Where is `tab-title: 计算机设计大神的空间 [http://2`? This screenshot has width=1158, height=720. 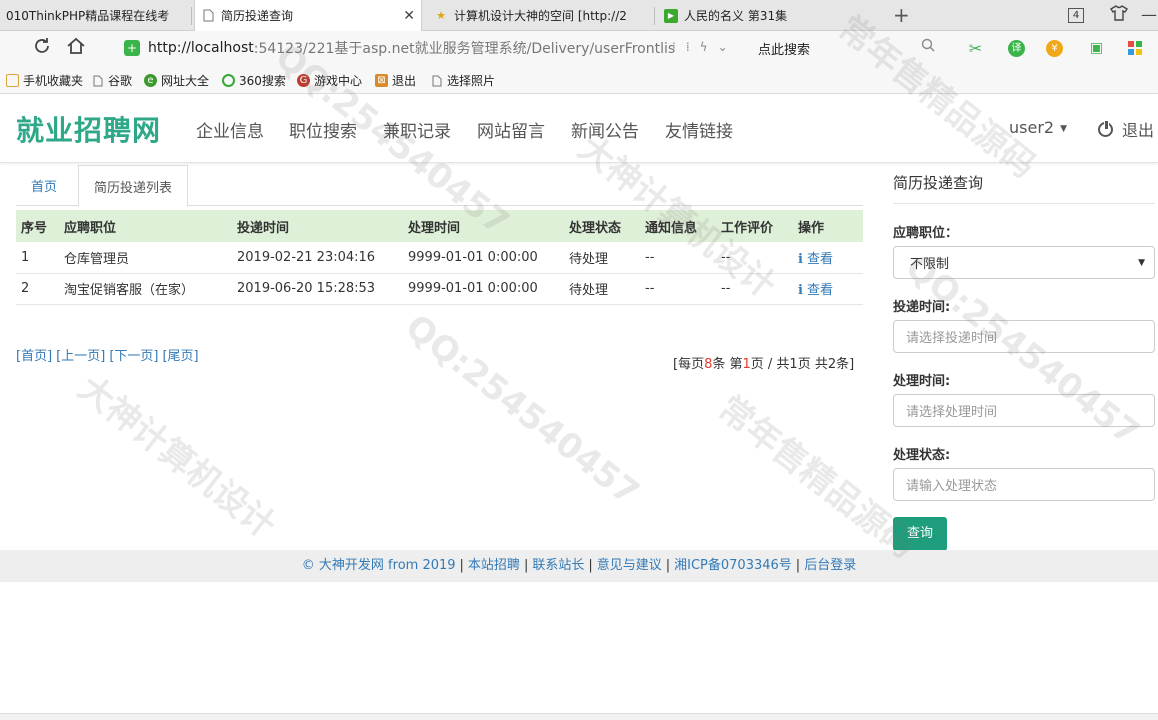 tab-title: 计算机设计大神的空间 [http://2 is located at coordinates (540, 16).